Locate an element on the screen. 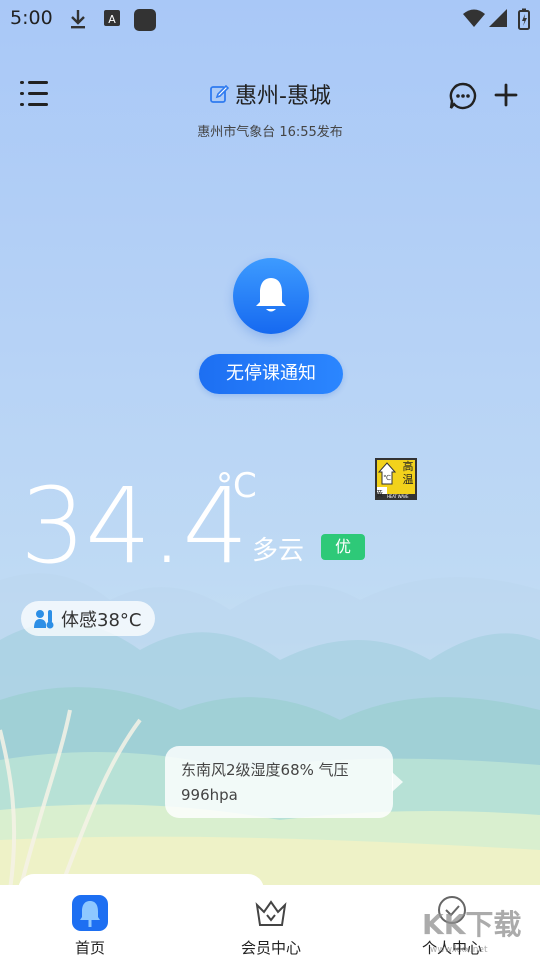 The height and width of the screenshot is (960, 540). watermark-text: KK下载 is located at coordinates (471, 924).